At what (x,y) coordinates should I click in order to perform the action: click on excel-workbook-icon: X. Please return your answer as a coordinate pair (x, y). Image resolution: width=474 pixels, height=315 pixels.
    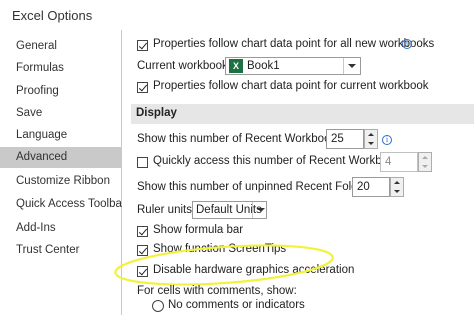
    Looking at the image, I should click on (236, 66).